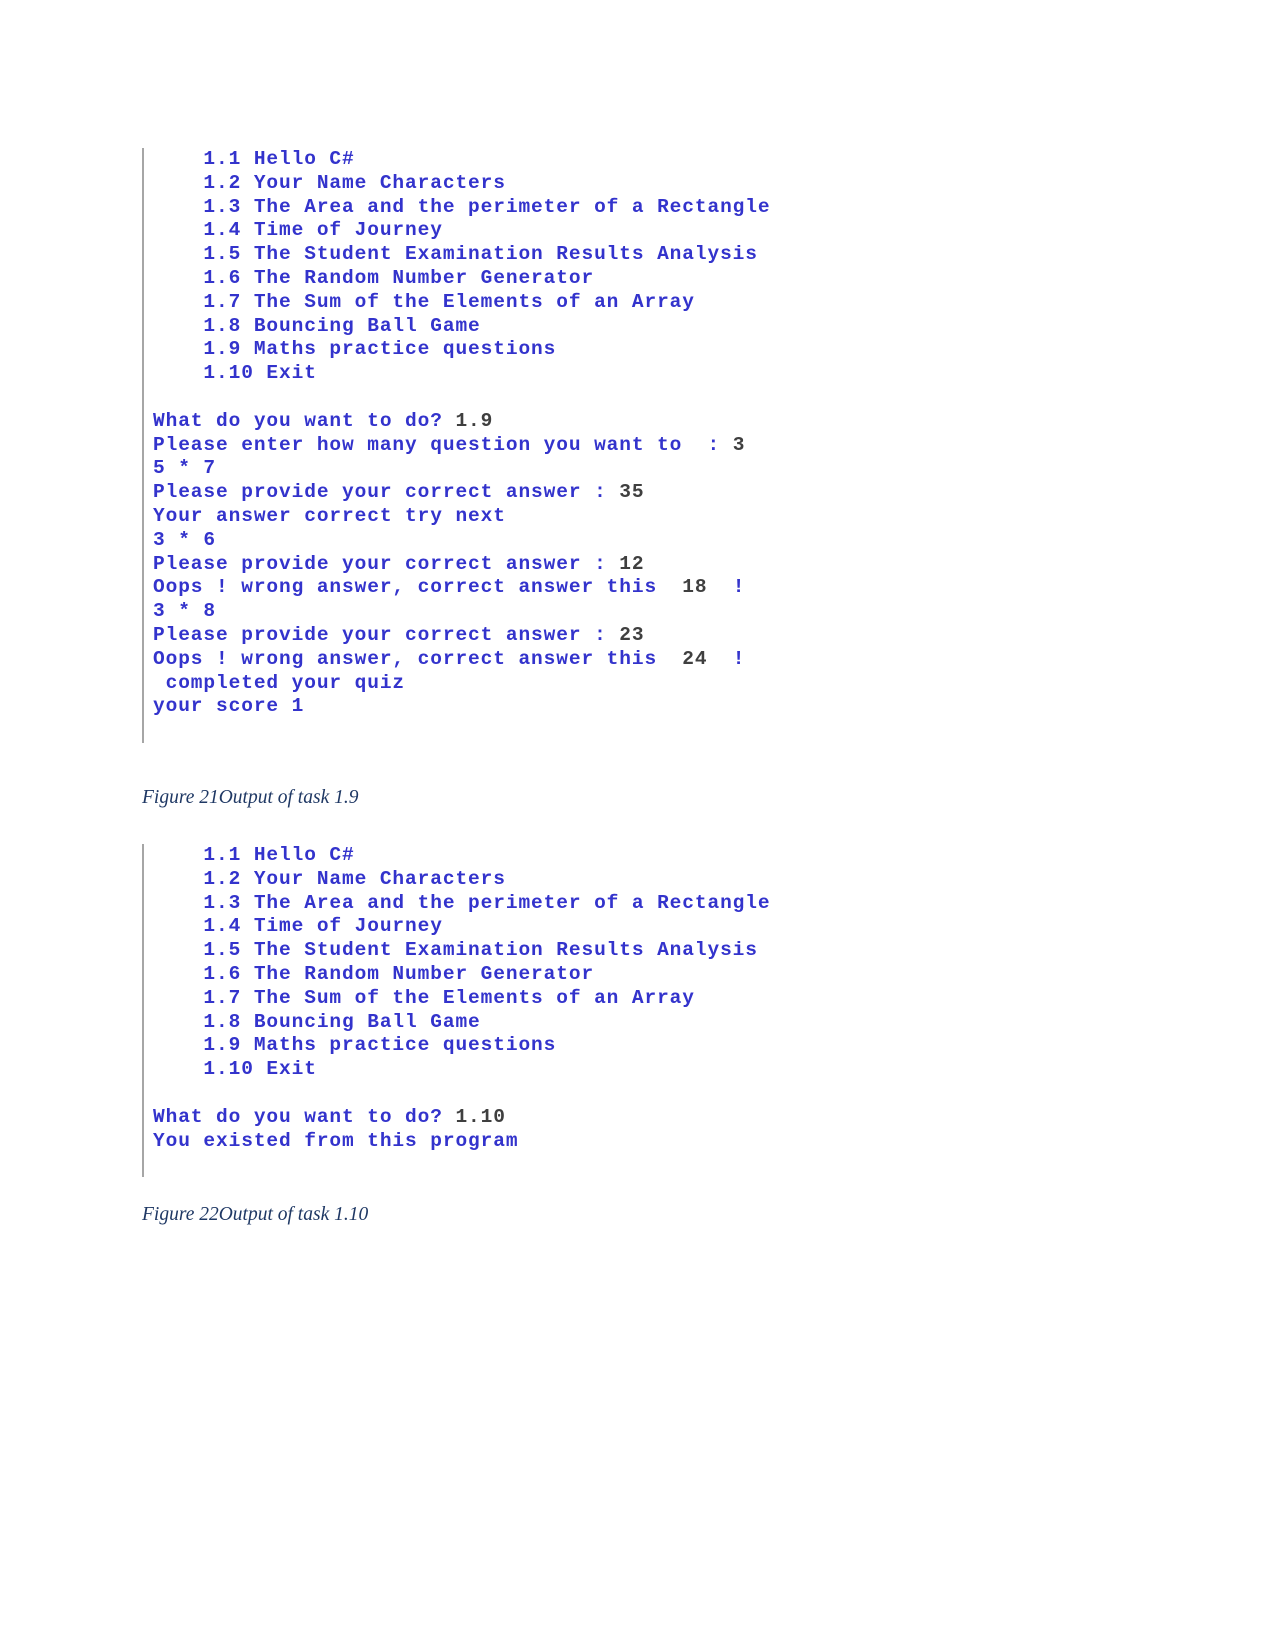 The width and height of the screenshot is (1275, 1650). What do you see at coordinates (462, 469) in the screenshot?
I see `console-session-line: 5 * 7` at bounding box center [462, 469].